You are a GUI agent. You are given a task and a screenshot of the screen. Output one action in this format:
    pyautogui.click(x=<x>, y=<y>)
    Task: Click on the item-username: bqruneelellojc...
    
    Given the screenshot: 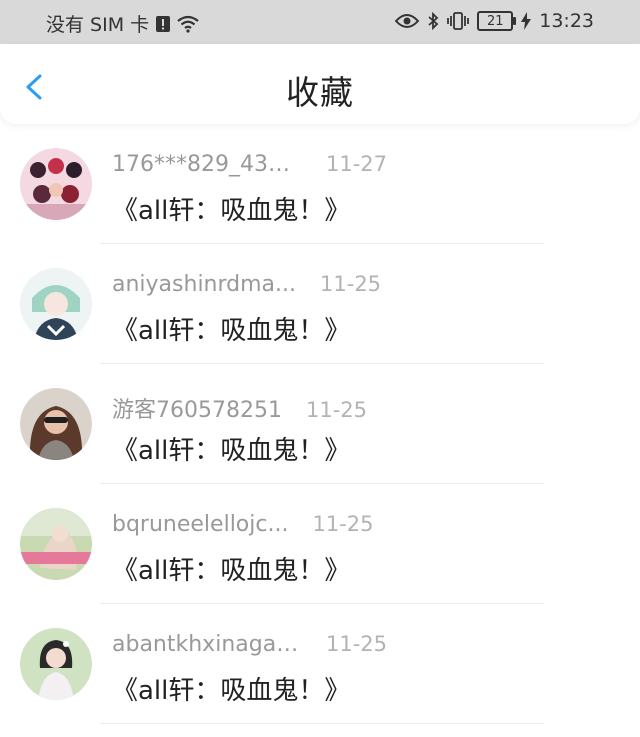 What is the action you would take?
    pyautogui.click(x=200, y=524)
    